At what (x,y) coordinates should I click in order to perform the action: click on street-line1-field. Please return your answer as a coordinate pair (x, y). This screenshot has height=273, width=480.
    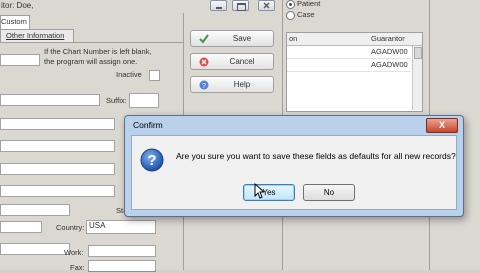
    Looking at the image, I should click on (57, 169).